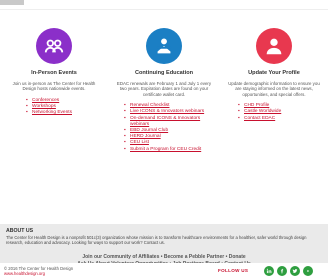  Describe the element at coordinates (67, 107) in the screenshot. I see `link-list: Conferences Workshops Networking Events` at that location.